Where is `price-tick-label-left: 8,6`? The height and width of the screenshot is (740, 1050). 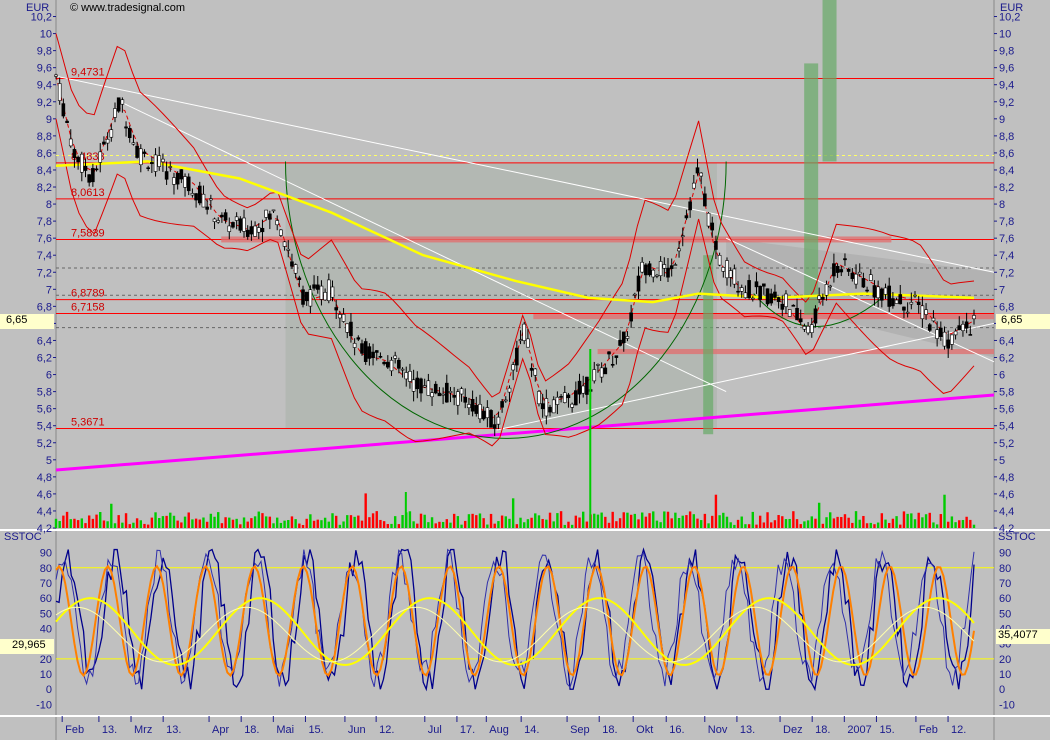 price-tick-label-left: 8,6 is located at coordinates (44, 154).